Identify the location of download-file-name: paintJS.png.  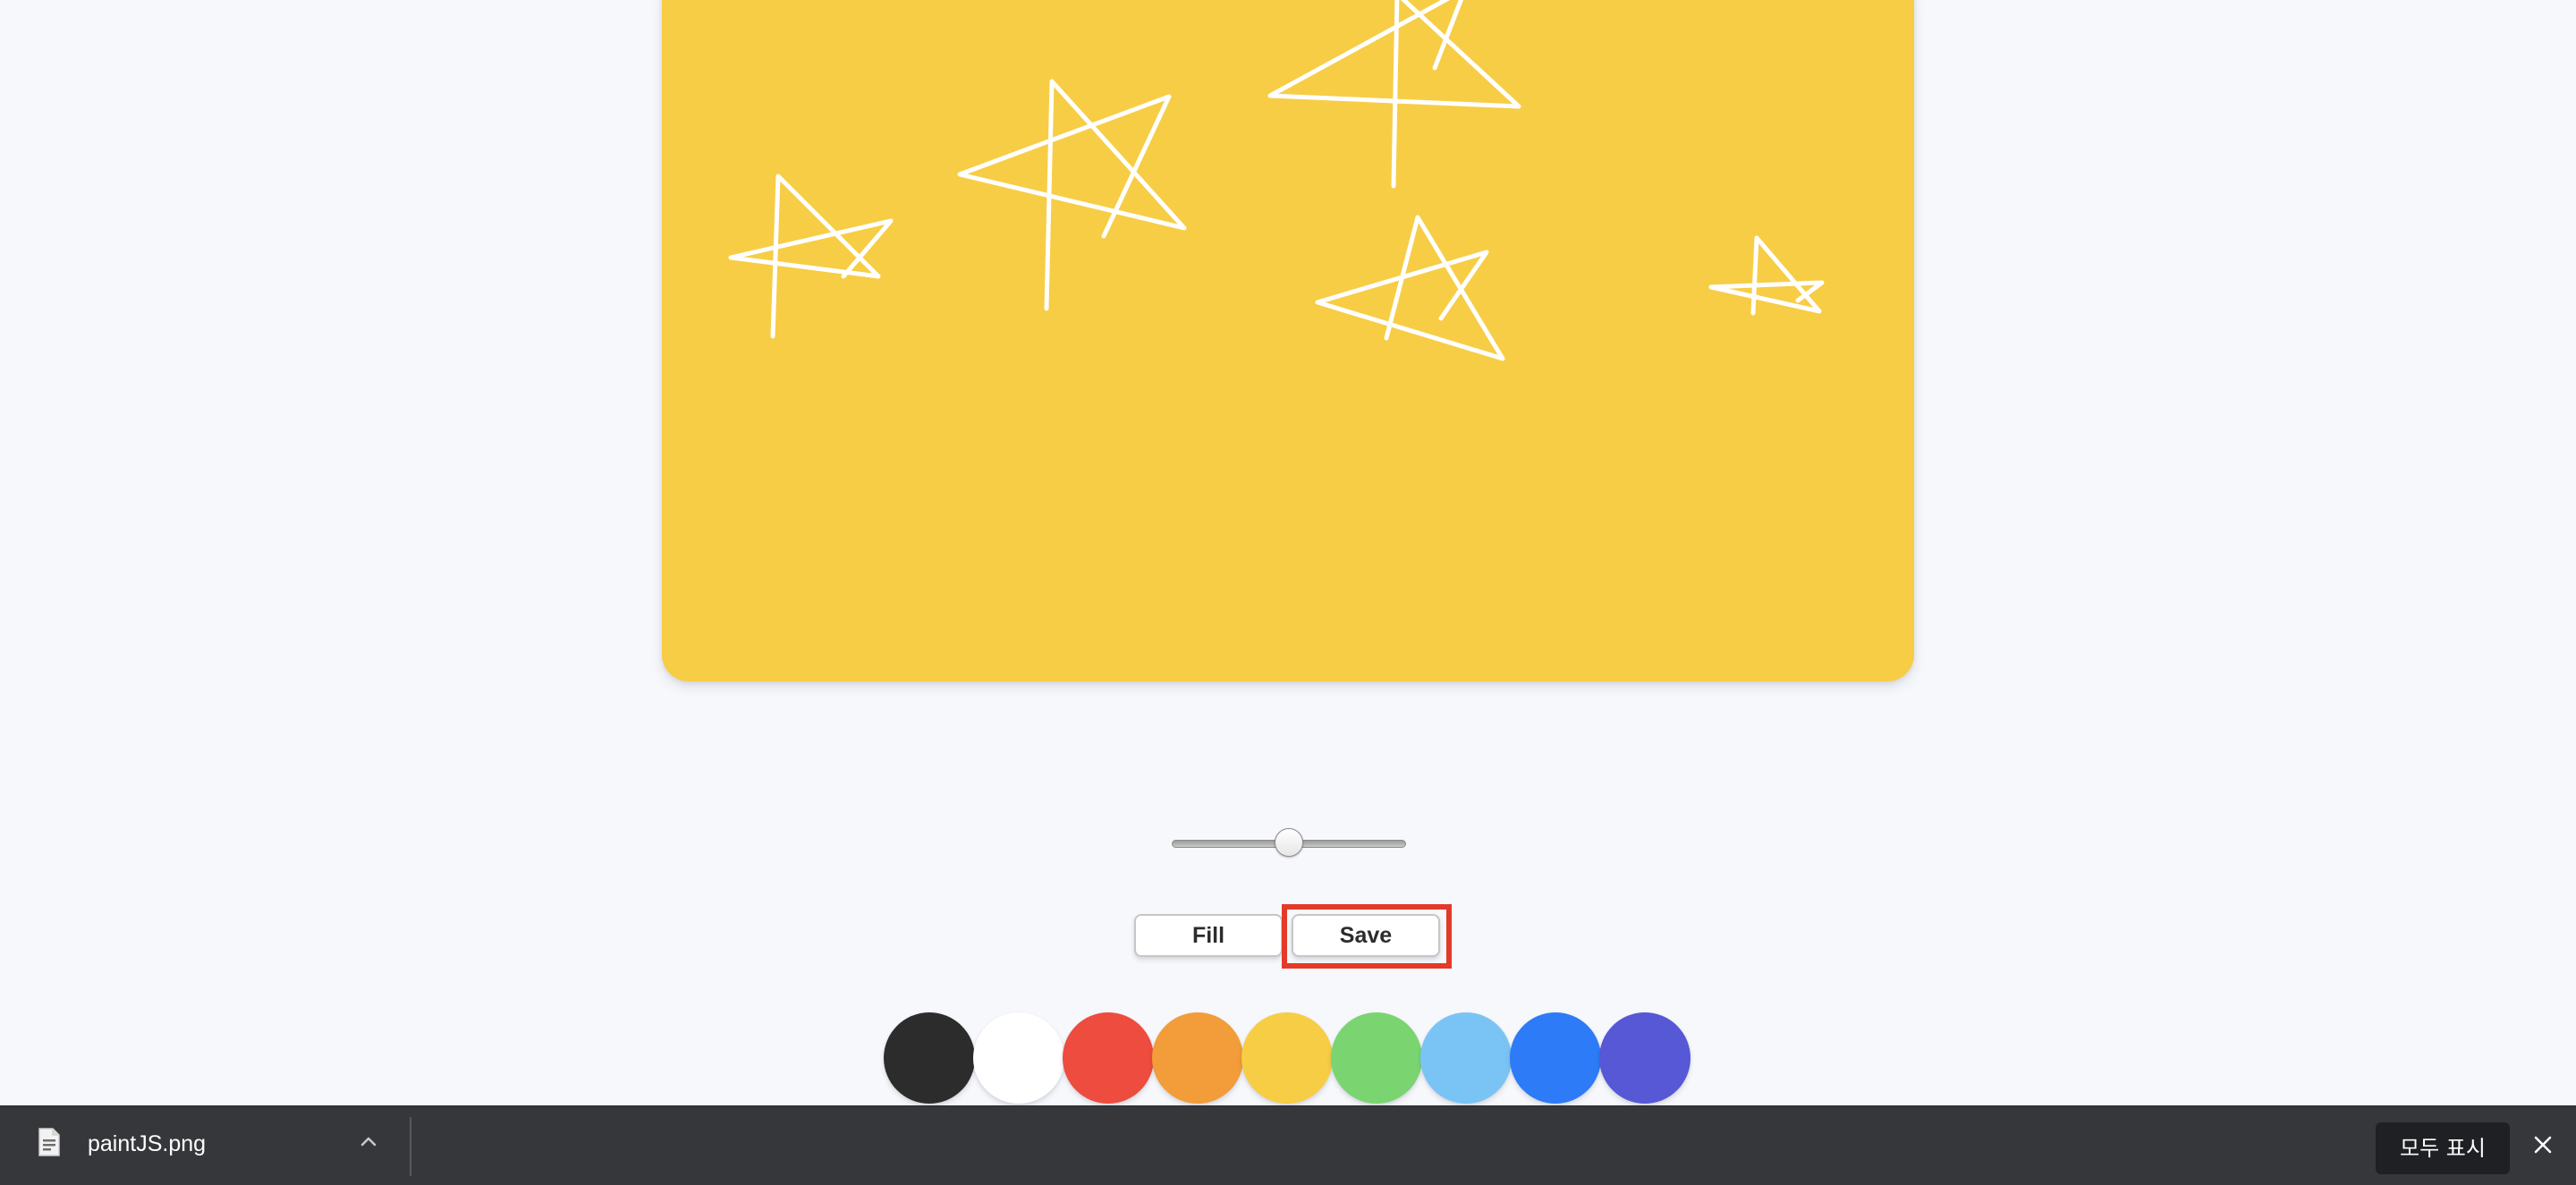
(147, 1144).